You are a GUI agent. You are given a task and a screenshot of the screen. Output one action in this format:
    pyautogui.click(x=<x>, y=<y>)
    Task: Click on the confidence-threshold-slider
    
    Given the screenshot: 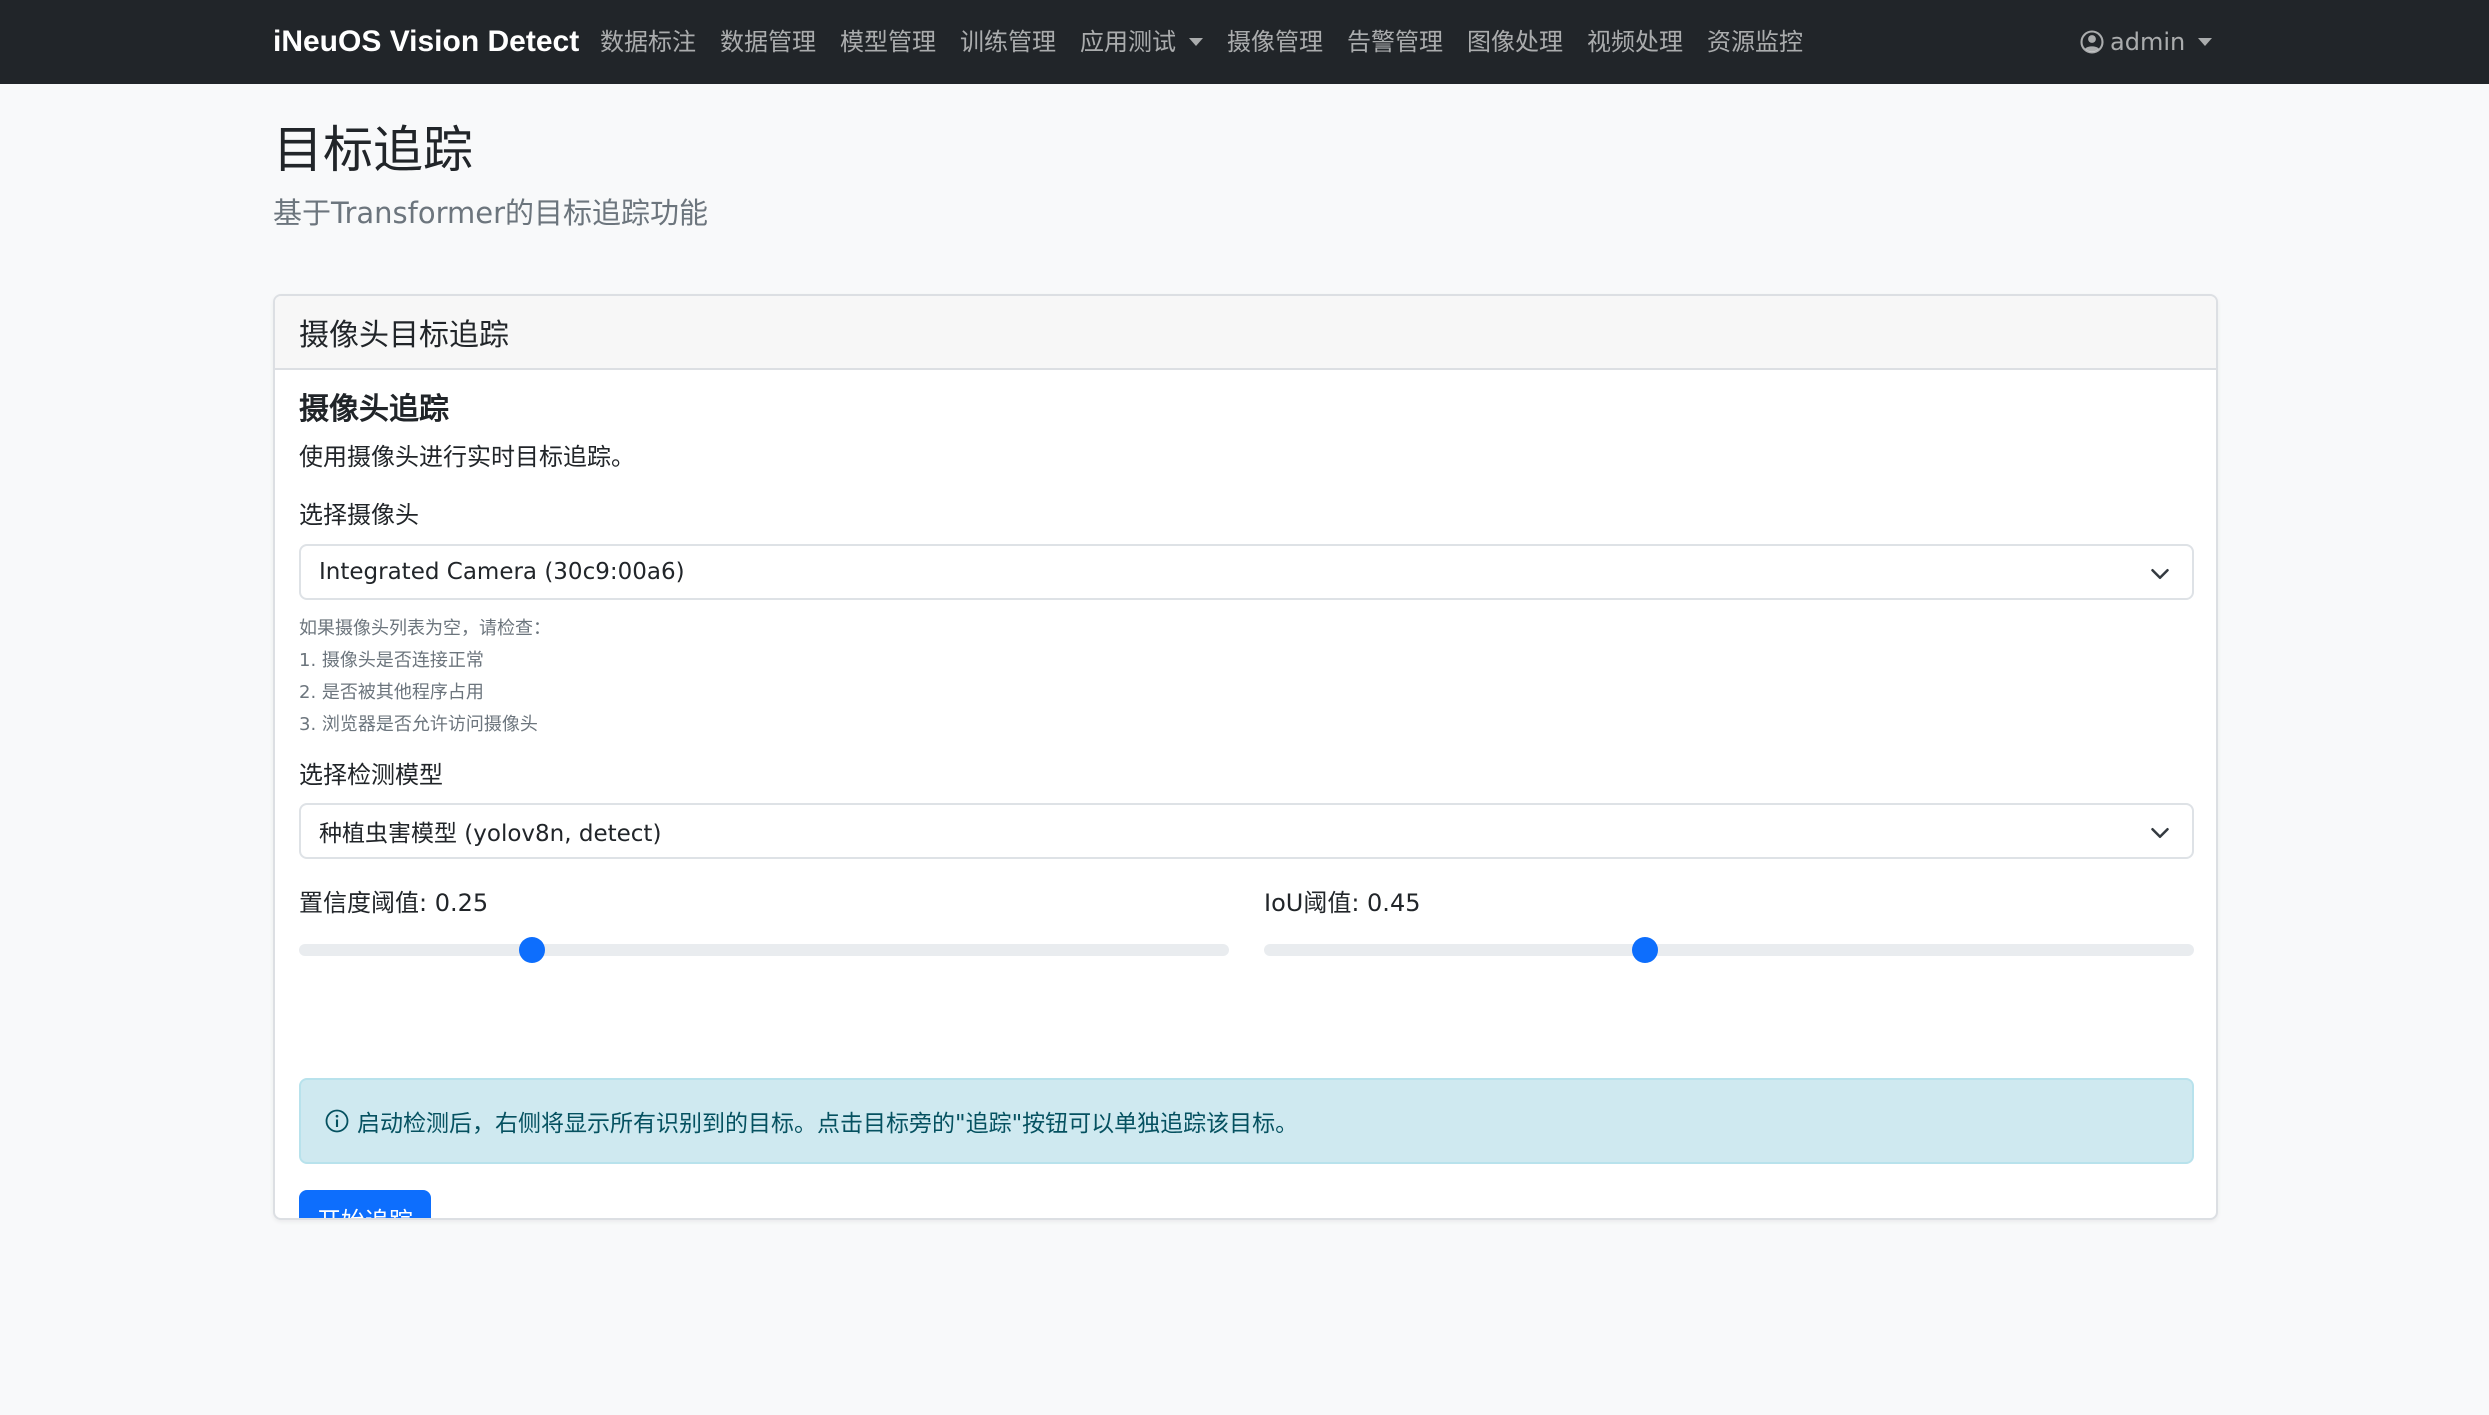 What is the action you would take?
    pyautogui.click(x=764, y=950)
    